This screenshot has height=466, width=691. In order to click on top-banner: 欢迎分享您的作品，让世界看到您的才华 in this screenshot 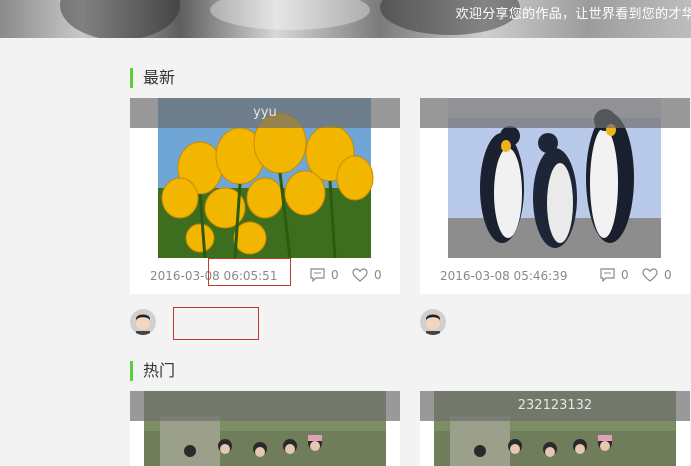, I will do `click(345, 19)`.